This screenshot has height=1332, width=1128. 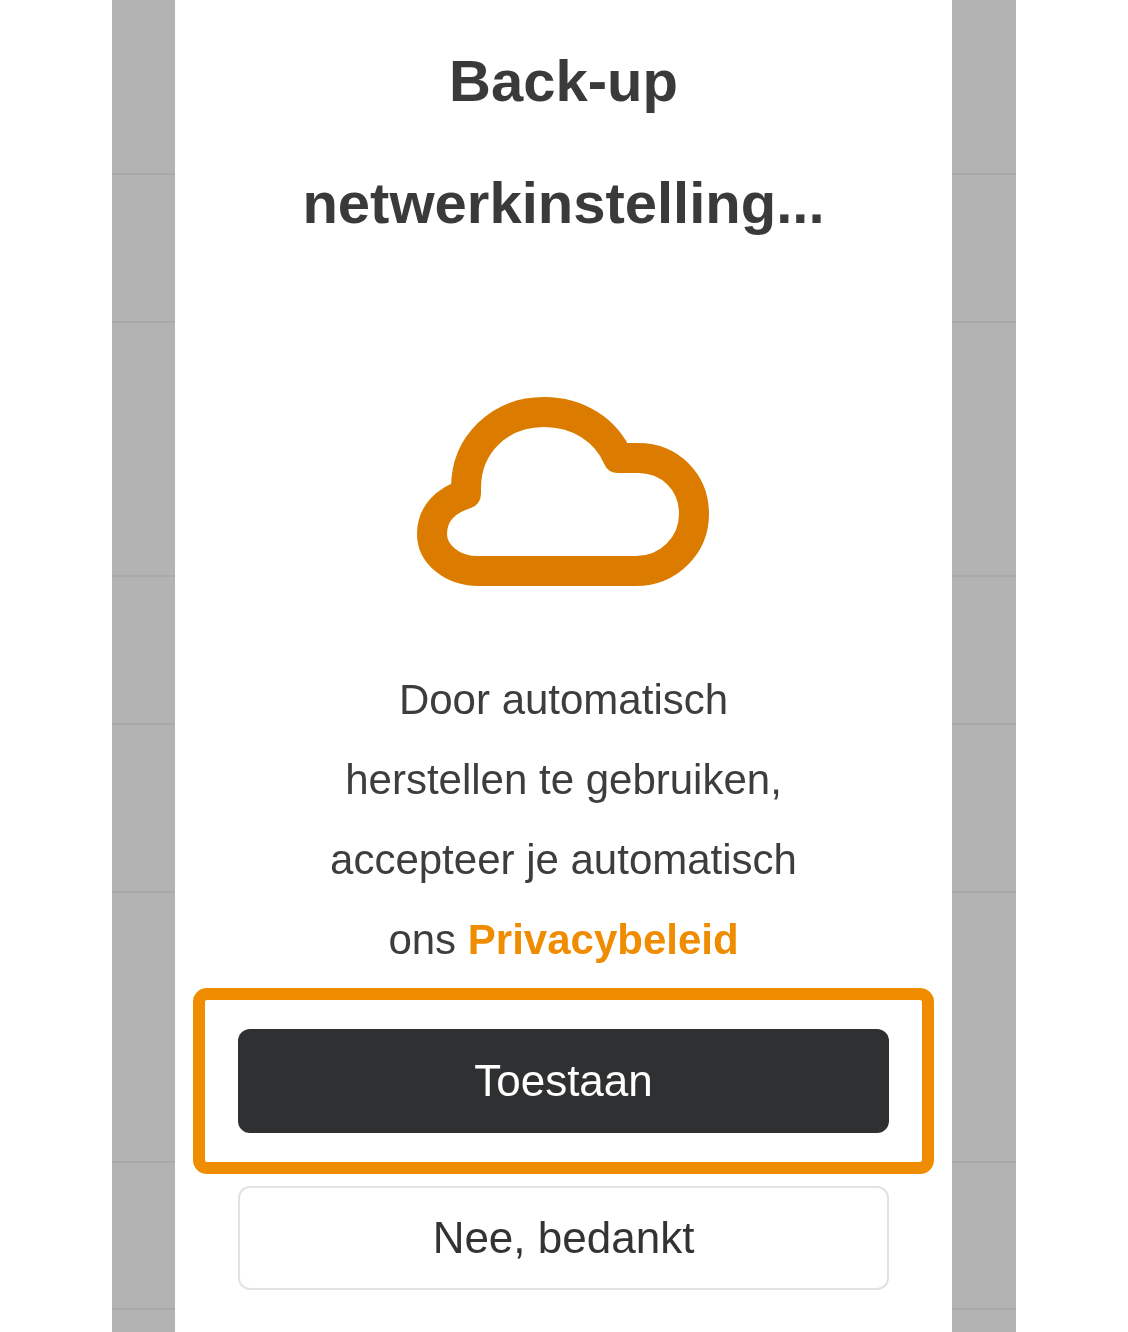 What do you see at coordinates (563, 1081) in the screenshot?
I see `allow-button: Toestaan` at bounding box center [563, 1081].